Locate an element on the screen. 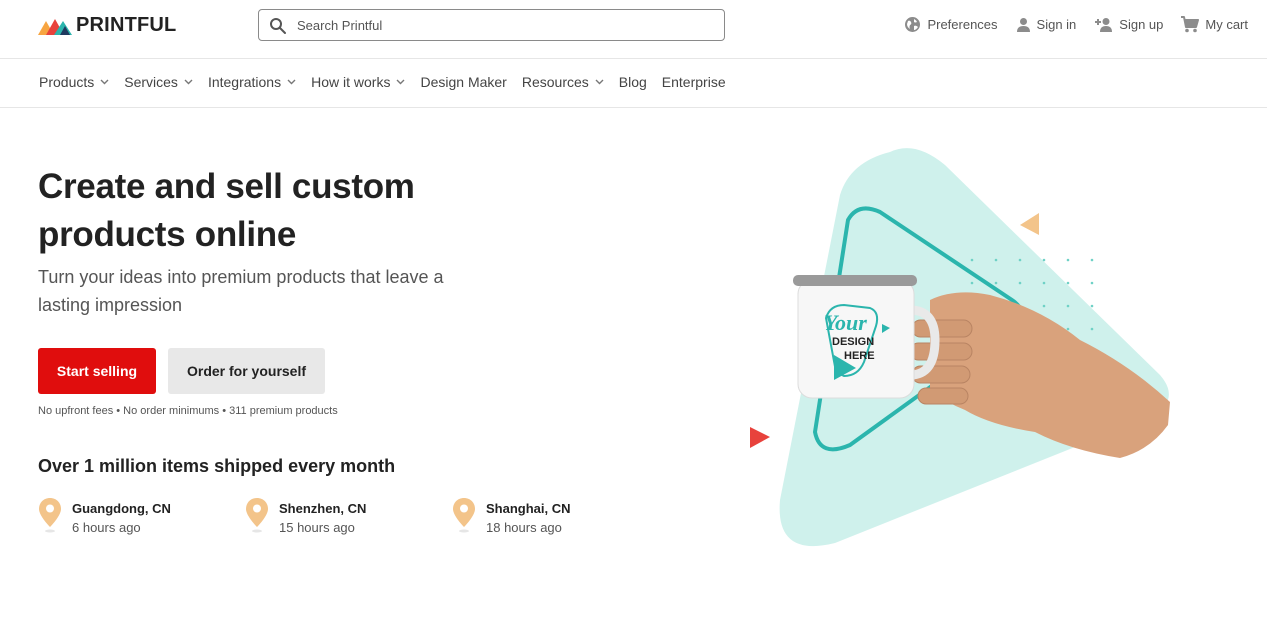 This screenshot has height=618, width=1267. nav-item-design-maker: Design Maker is located at coordinates (463, 82).